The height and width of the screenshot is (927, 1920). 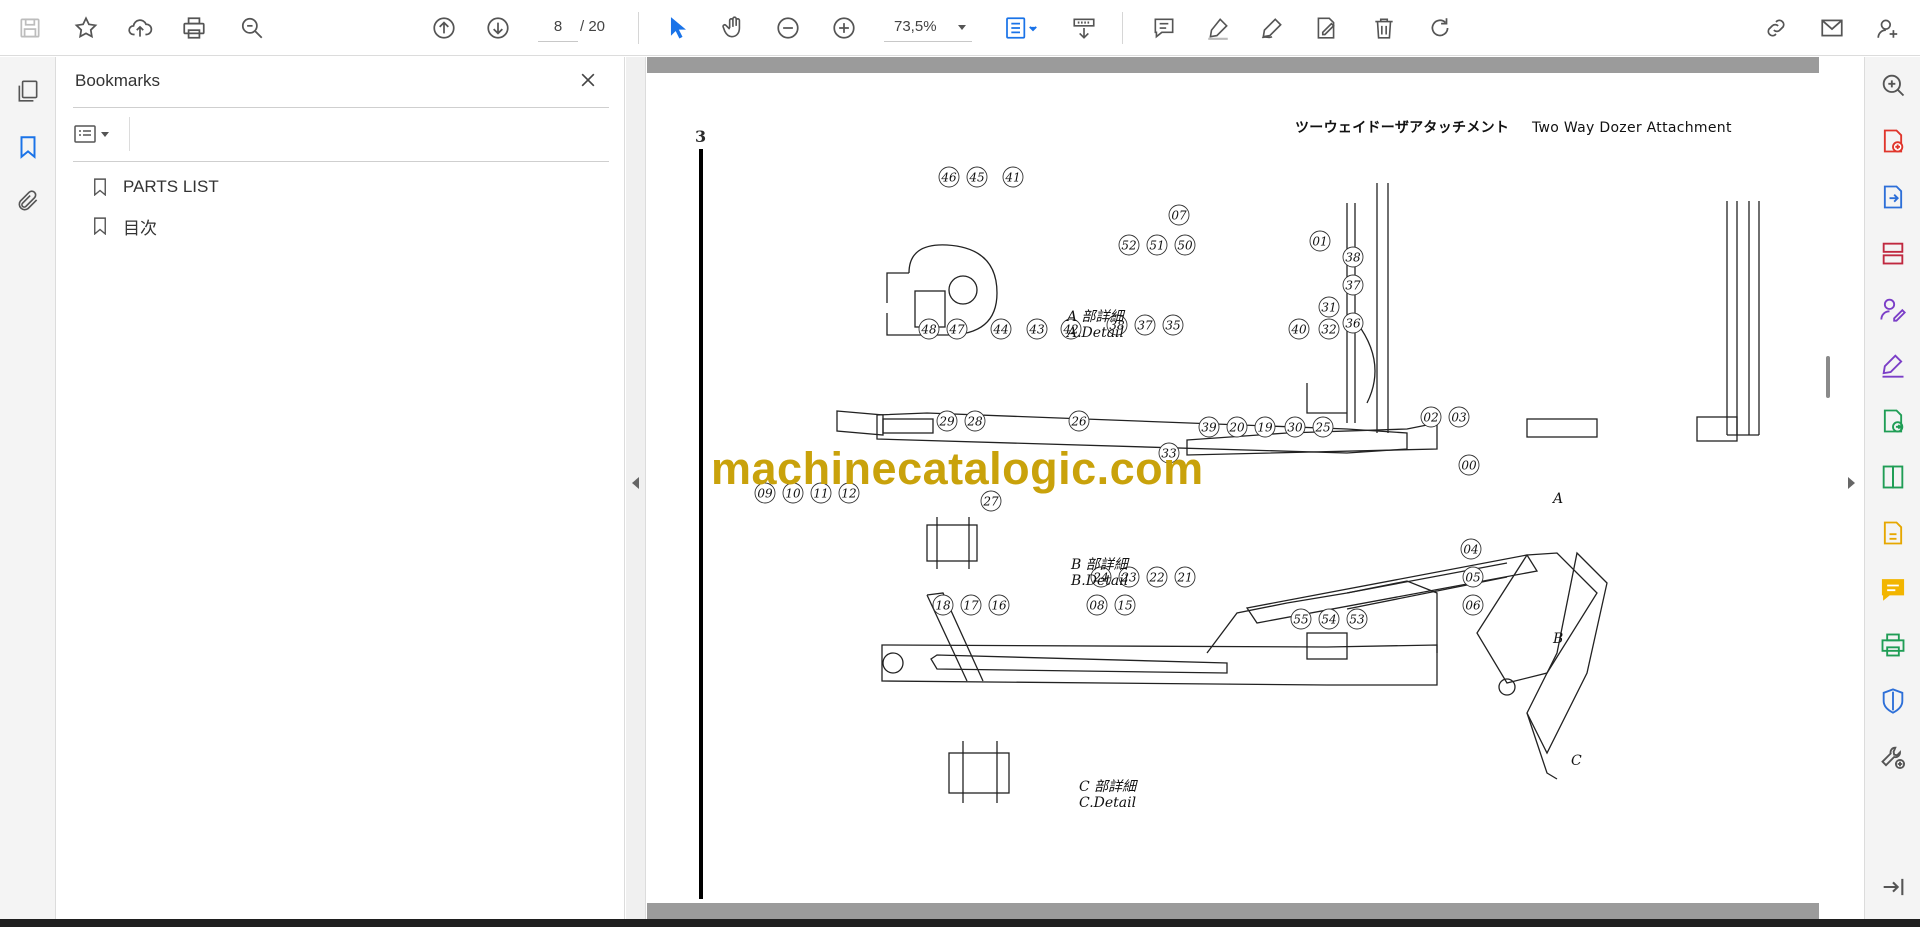 I want to click on edit-text-icon, so click(x=1326, y=28).